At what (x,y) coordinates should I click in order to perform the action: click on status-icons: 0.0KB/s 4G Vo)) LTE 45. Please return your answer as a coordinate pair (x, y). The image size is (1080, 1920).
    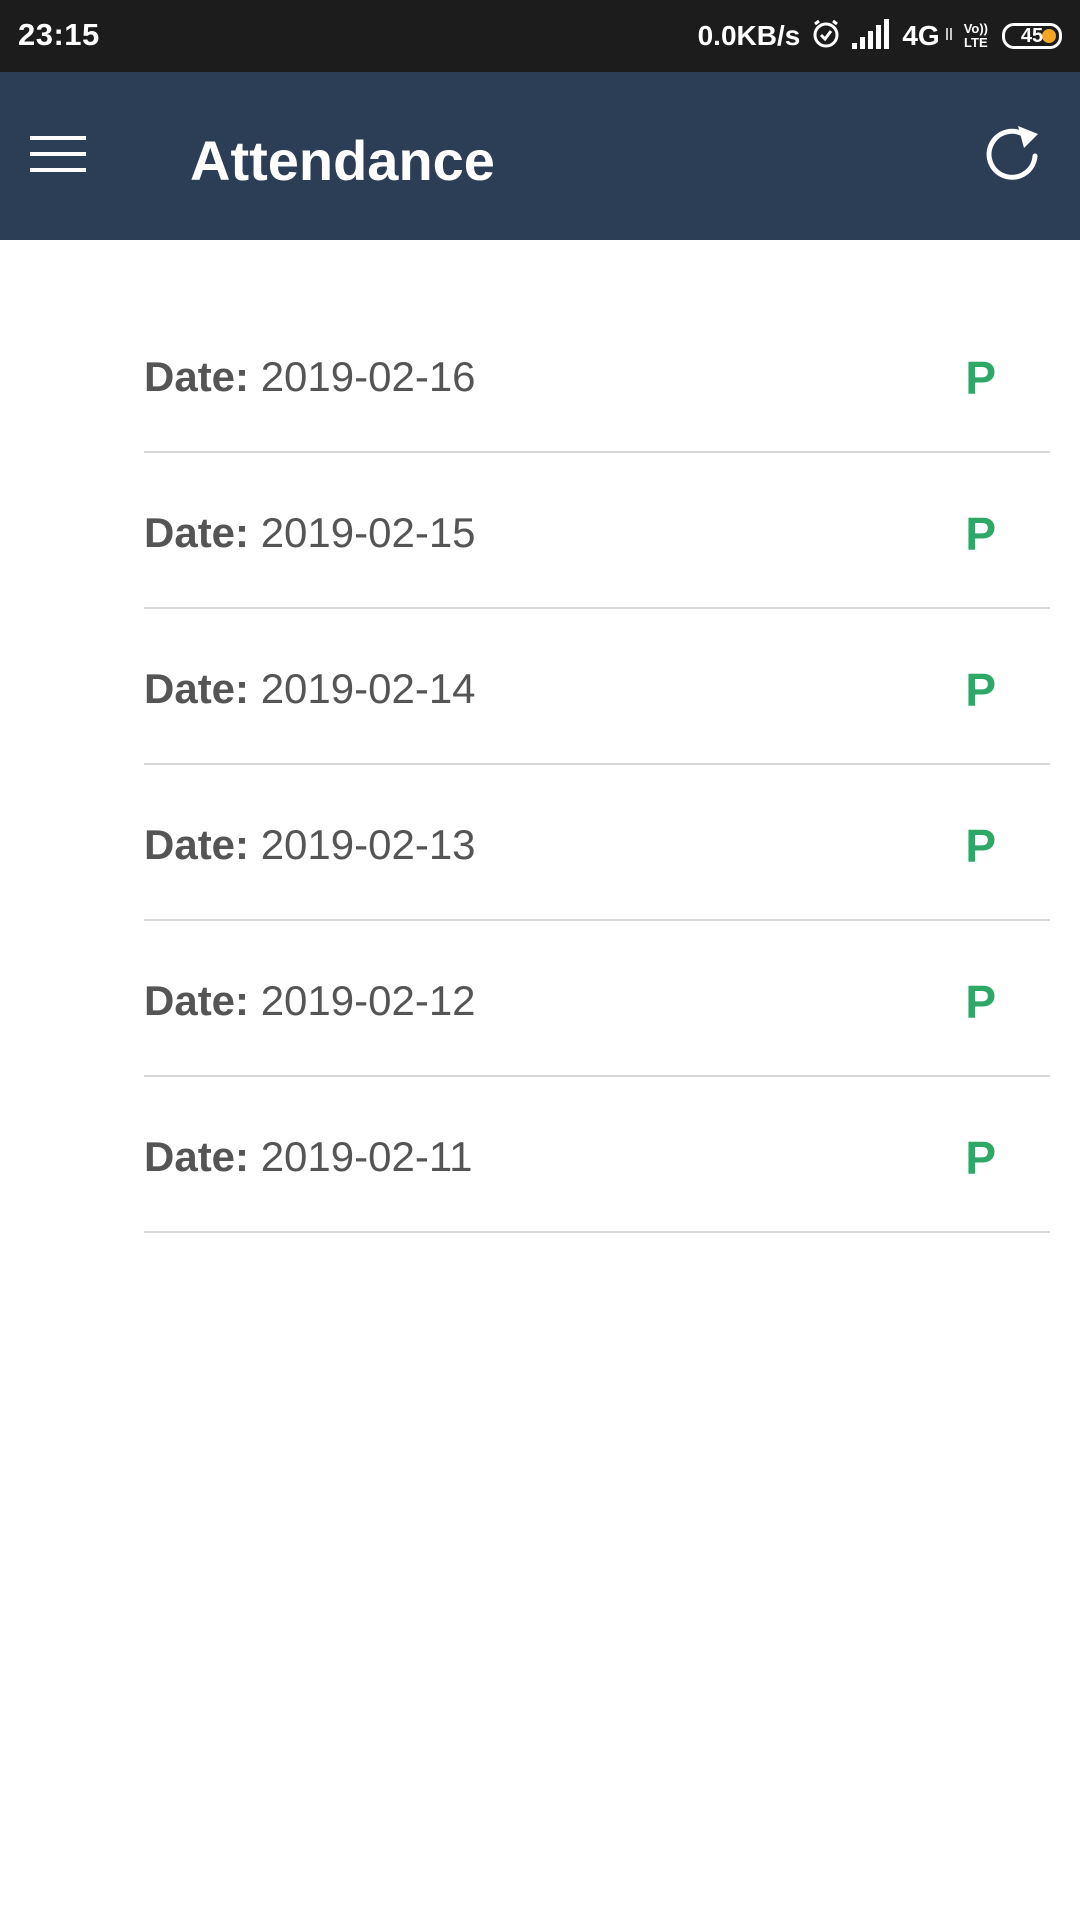
    Looking at the image, I should click on (880, 36).